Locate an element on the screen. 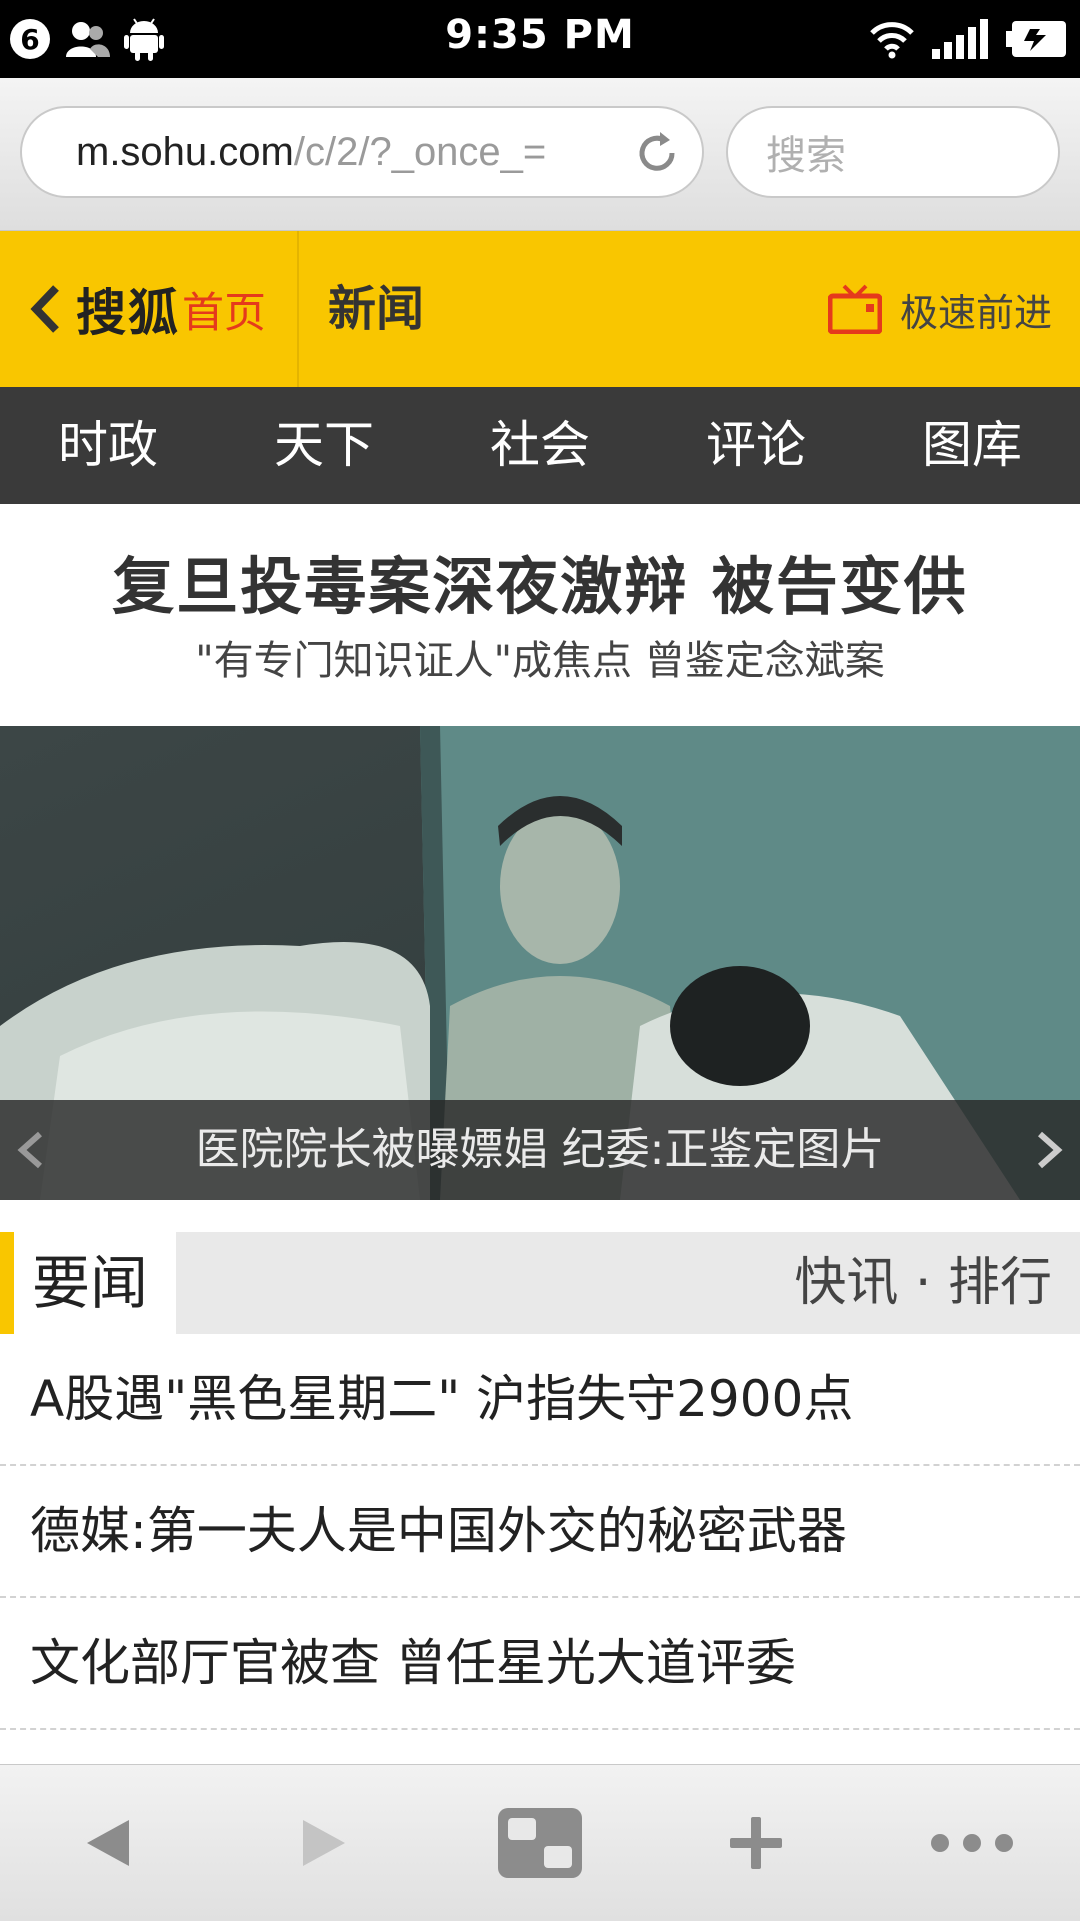 The width and height of the screenshot is (1080, 1921). speed-link: 极速前进 is located at coordinates (939, 309).